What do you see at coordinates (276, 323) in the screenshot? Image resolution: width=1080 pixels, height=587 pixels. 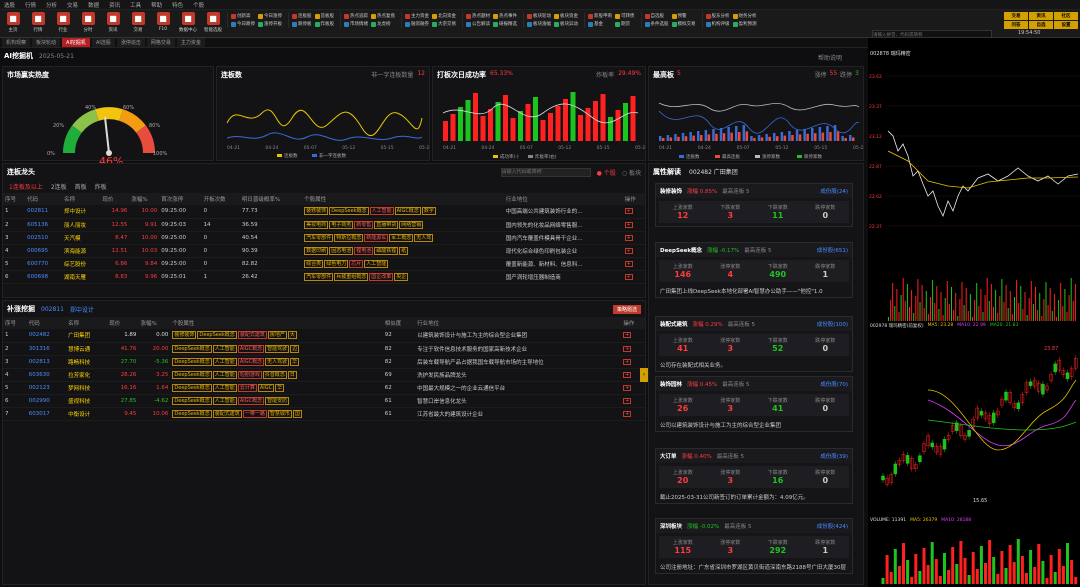 I see `column-header: 个股属性` at bounding box center [276, 323].